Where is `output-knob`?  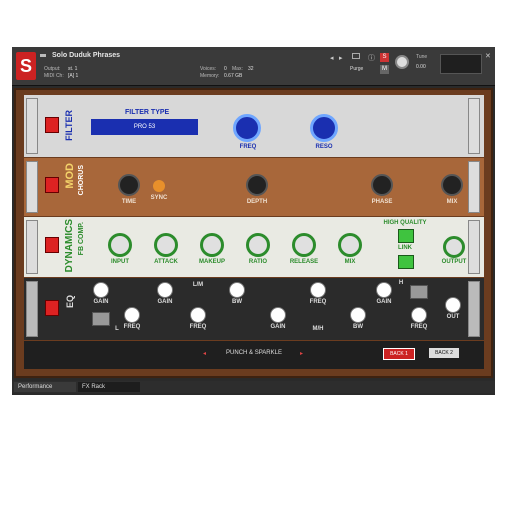
output-knob is located at coordinates (454, 247).